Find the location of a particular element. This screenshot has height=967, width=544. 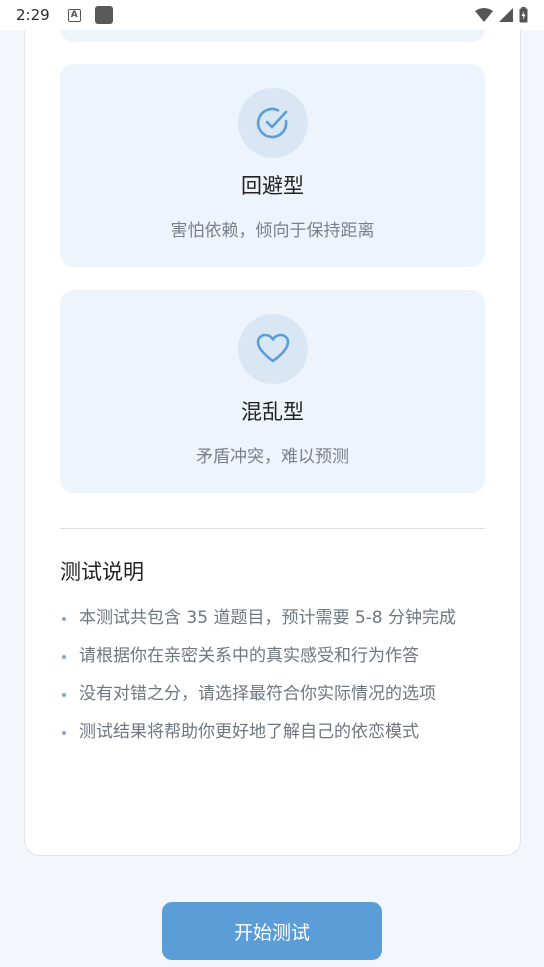

list-item-text: 没有对错之分，请选择最符合你实际情况的选项 is located at coordinates (257, 694).